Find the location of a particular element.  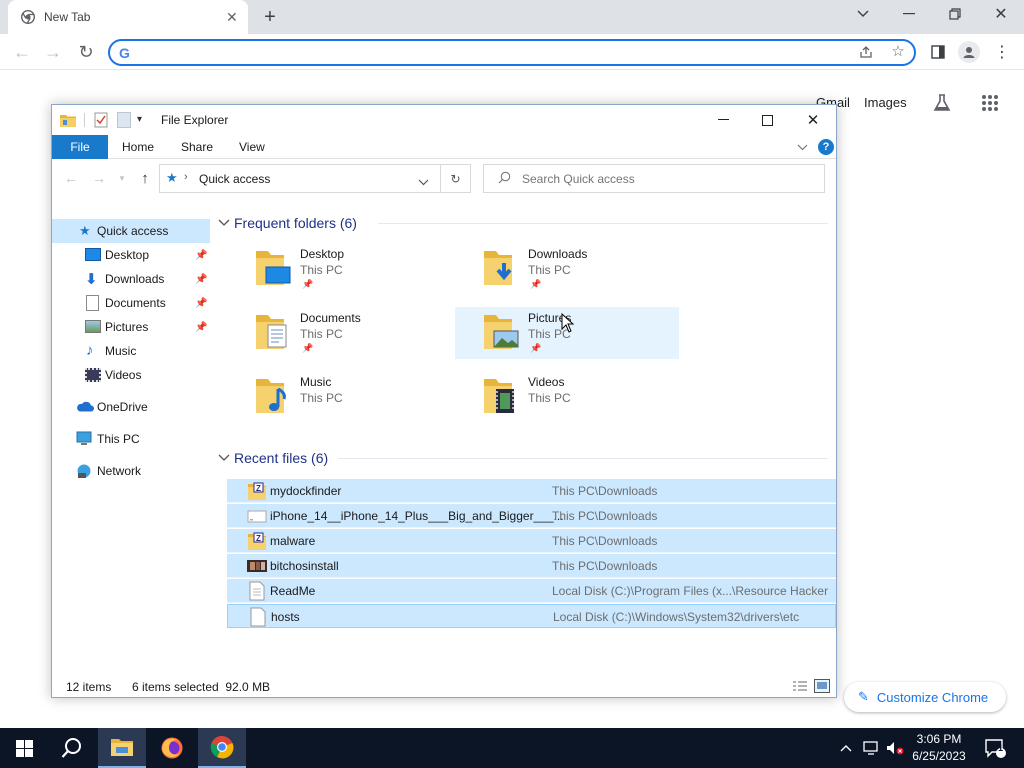

nav-item-quick-access: ★ Quick access is located at coordinates (131, 231).